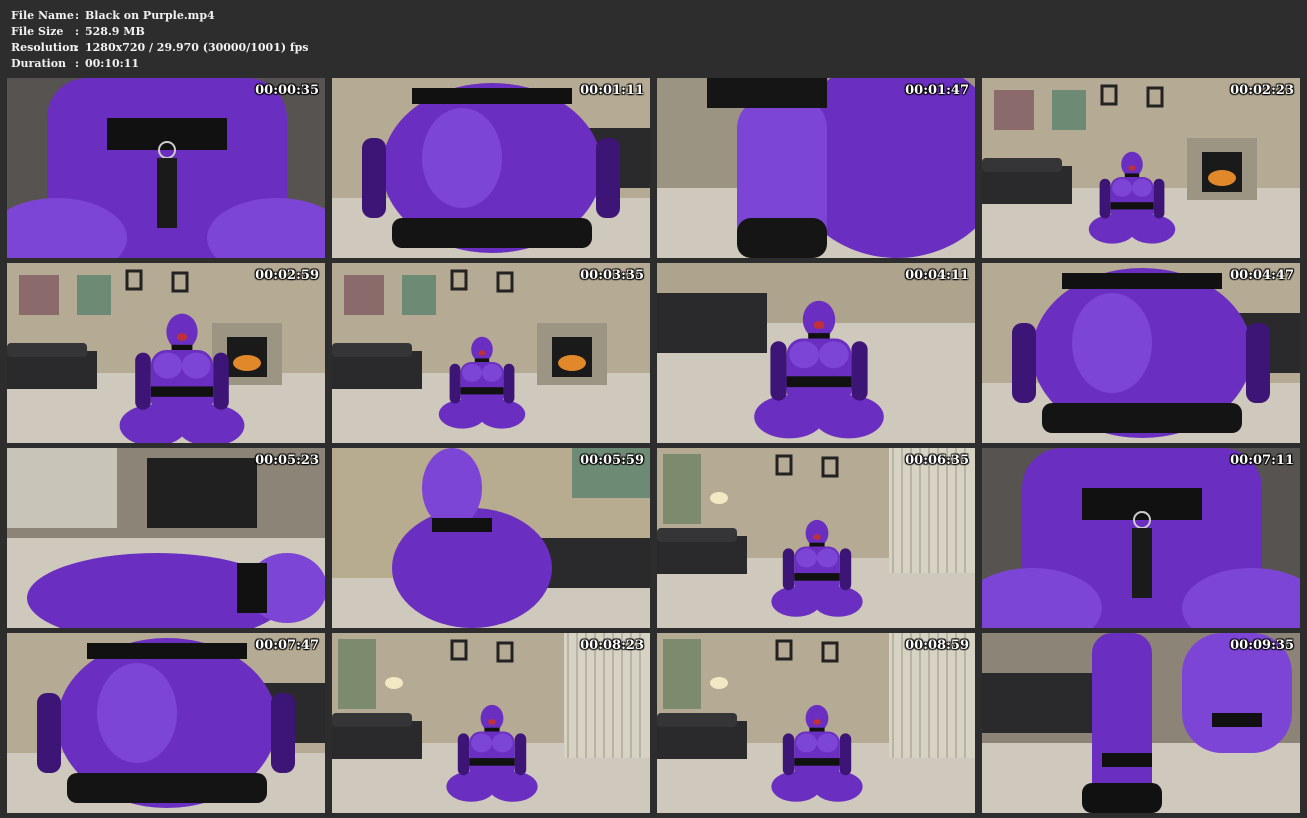 This screenshot has width=1307, height=818. I want to click on video-thumbnail: 00:08:59, so click(816, 723).